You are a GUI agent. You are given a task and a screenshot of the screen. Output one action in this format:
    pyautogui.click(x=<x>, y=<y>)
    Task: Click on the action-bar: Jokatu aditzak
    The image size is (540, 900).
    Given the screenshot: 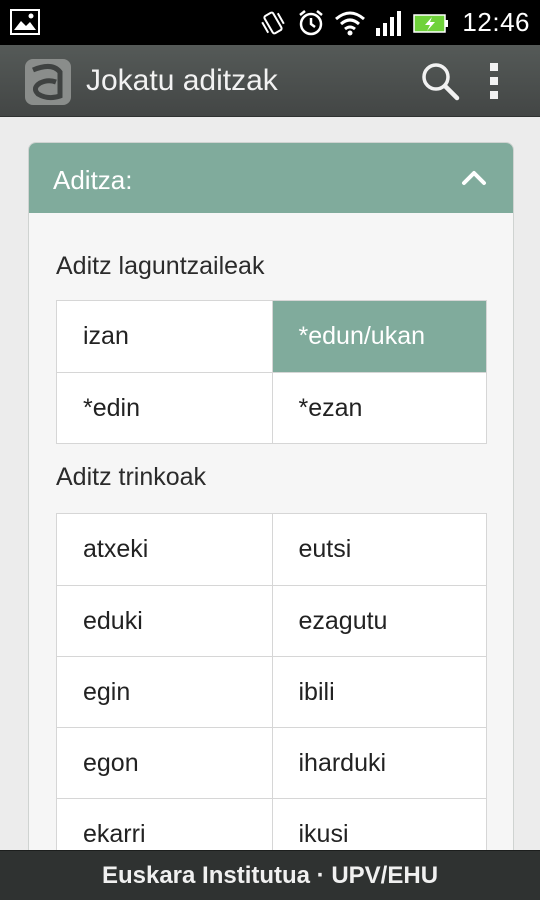 What is the action you would take?
    pyautogui.click(x=270, y=81)
    